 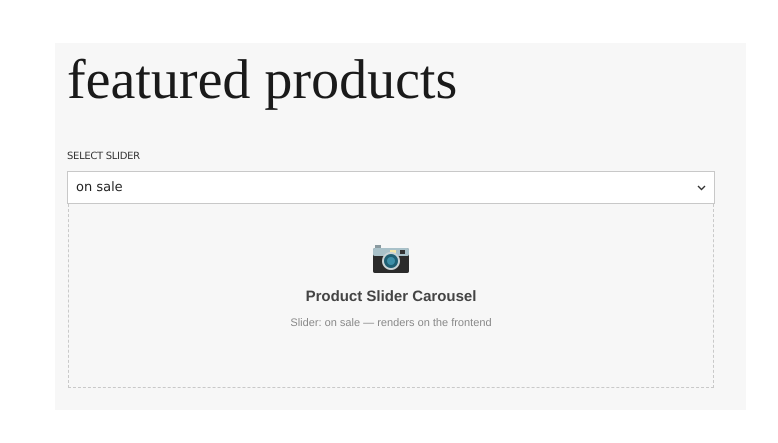 What do you see at coordinates (391, 323) in the screenshot?
I see `preview-caption: Slider: on sale — renders on the frontend` at bounding box center [391, 323].